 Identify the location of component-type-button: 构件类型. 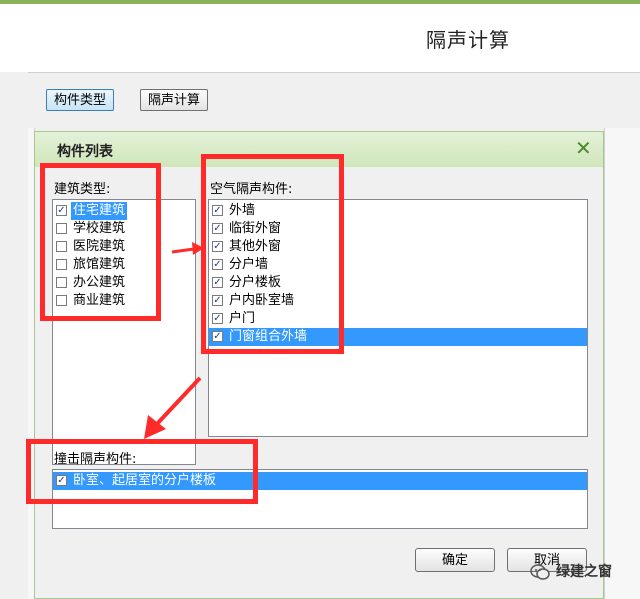
(80, 100).